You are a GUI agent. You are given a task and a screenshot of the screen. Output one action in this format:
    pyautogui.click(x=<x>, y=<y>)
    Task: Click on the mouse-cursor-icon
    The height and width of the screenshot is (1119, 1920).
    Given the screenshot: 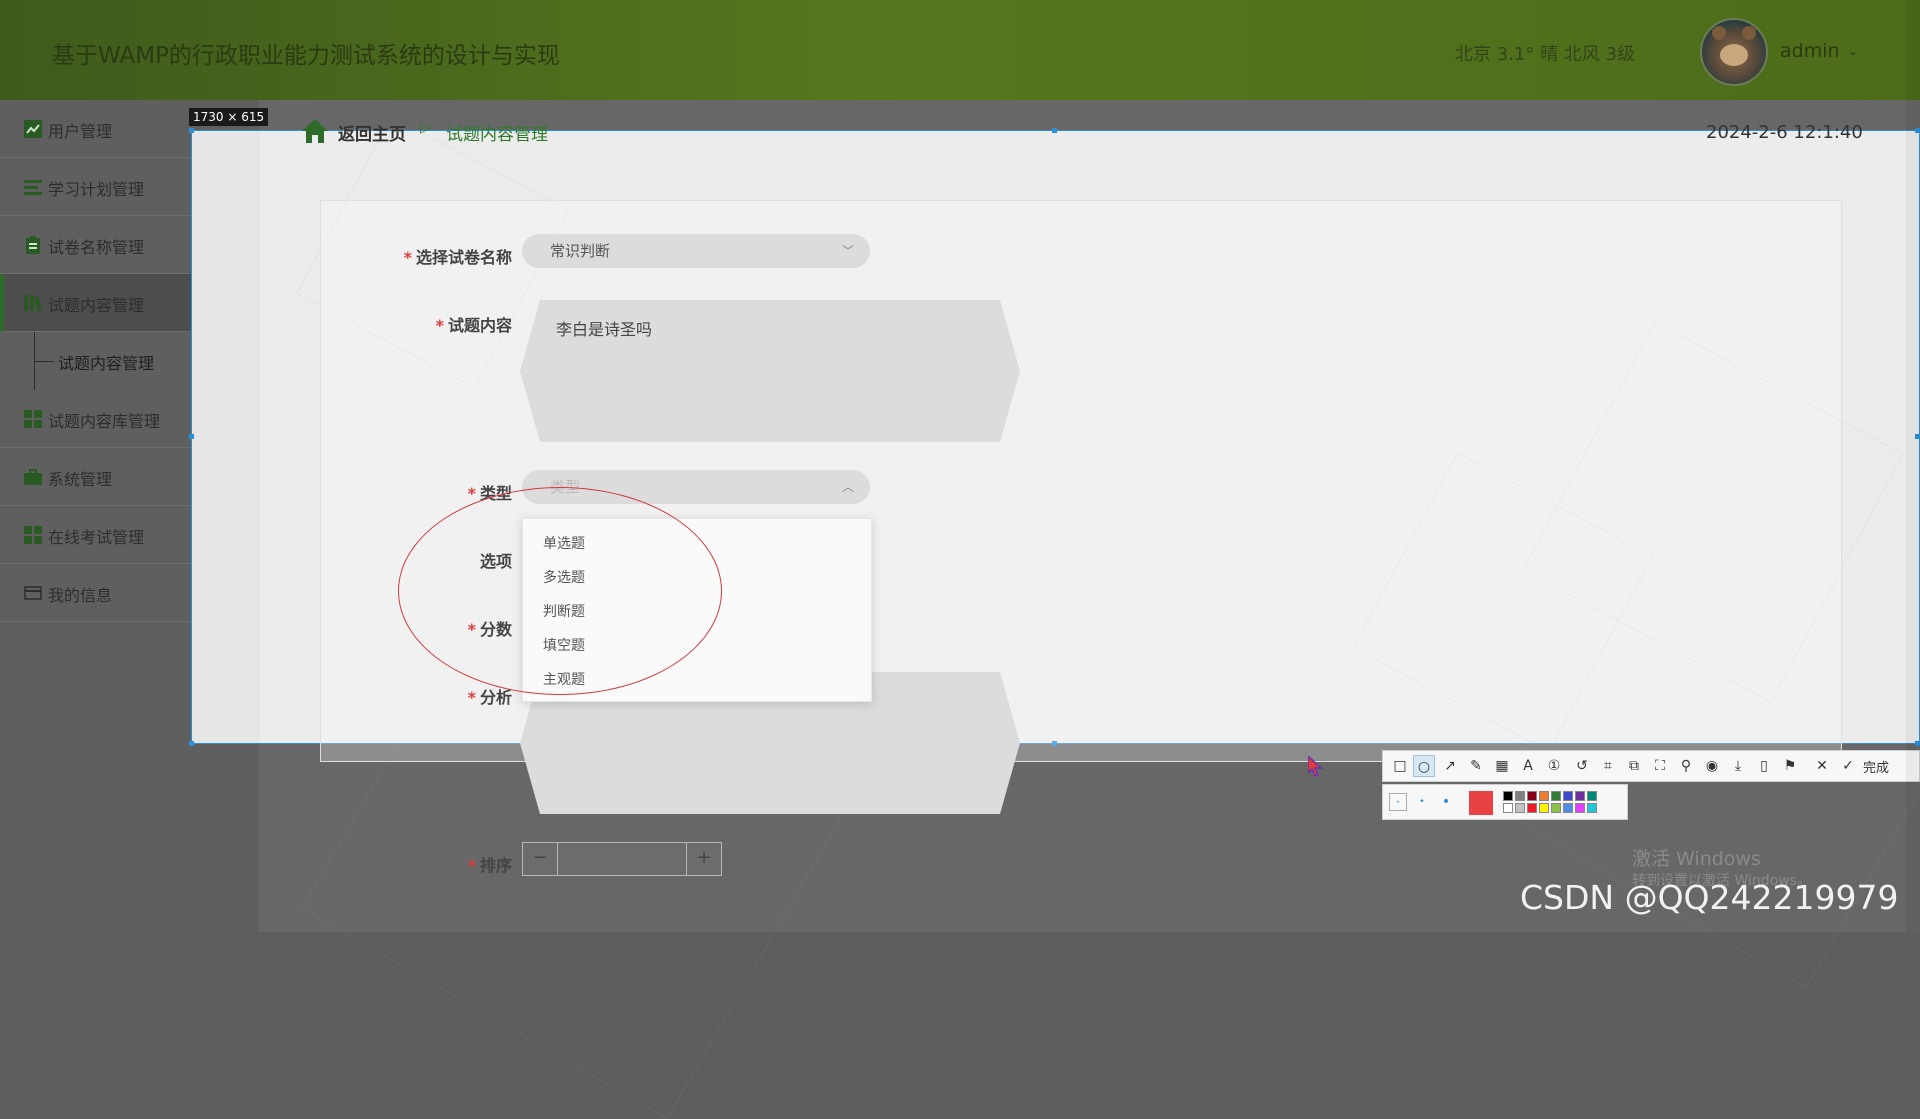 What is the action you would take?
    pyautogui.click(x=1315, y=766)
    